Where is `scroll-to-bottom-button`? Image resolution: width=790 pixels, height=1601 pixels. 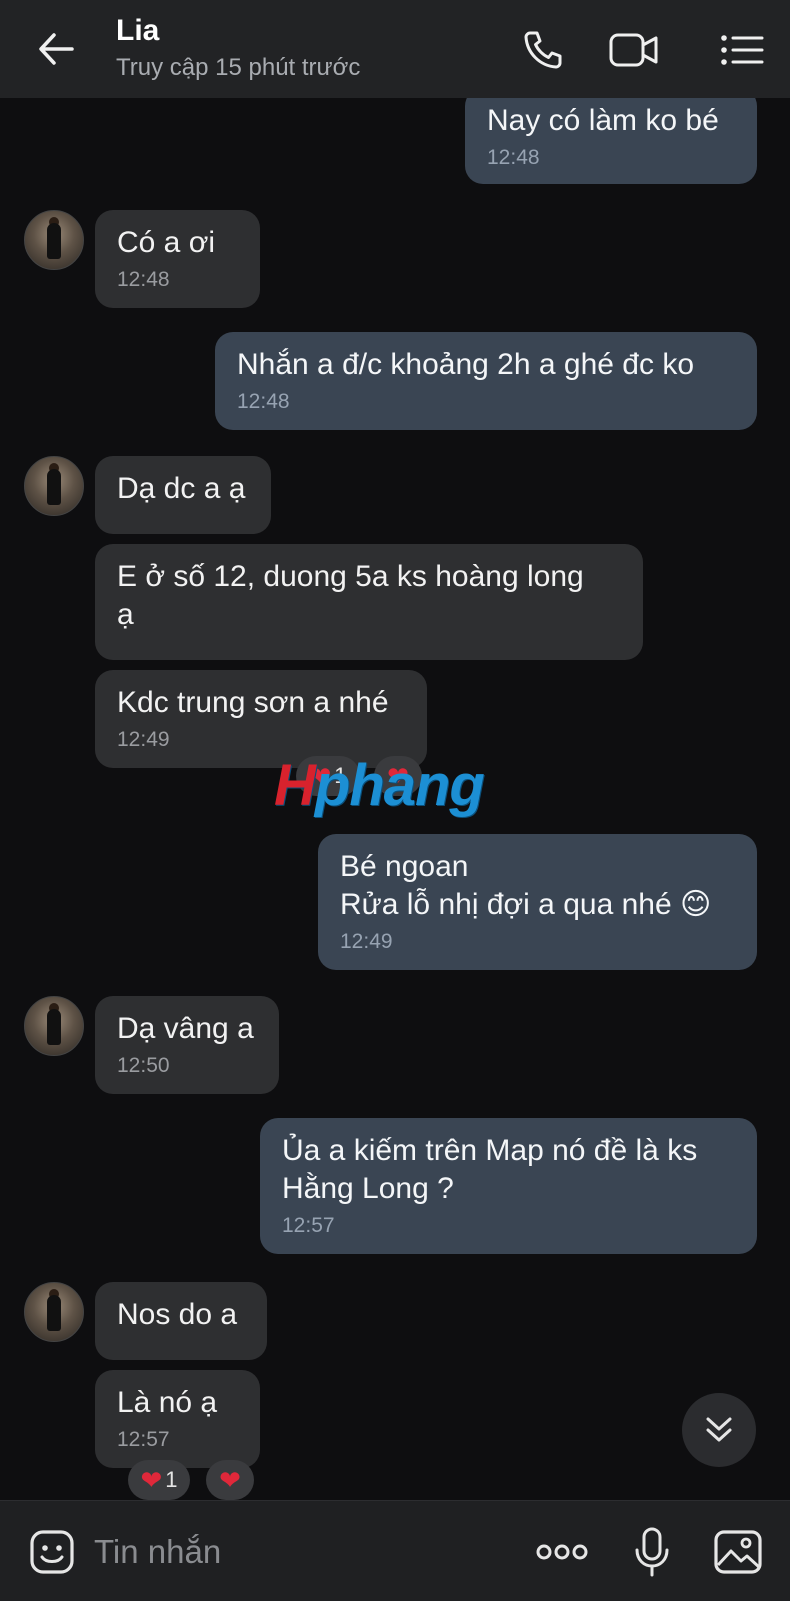
scroll-to-bottom-button is located at coordinates (719, 1430).